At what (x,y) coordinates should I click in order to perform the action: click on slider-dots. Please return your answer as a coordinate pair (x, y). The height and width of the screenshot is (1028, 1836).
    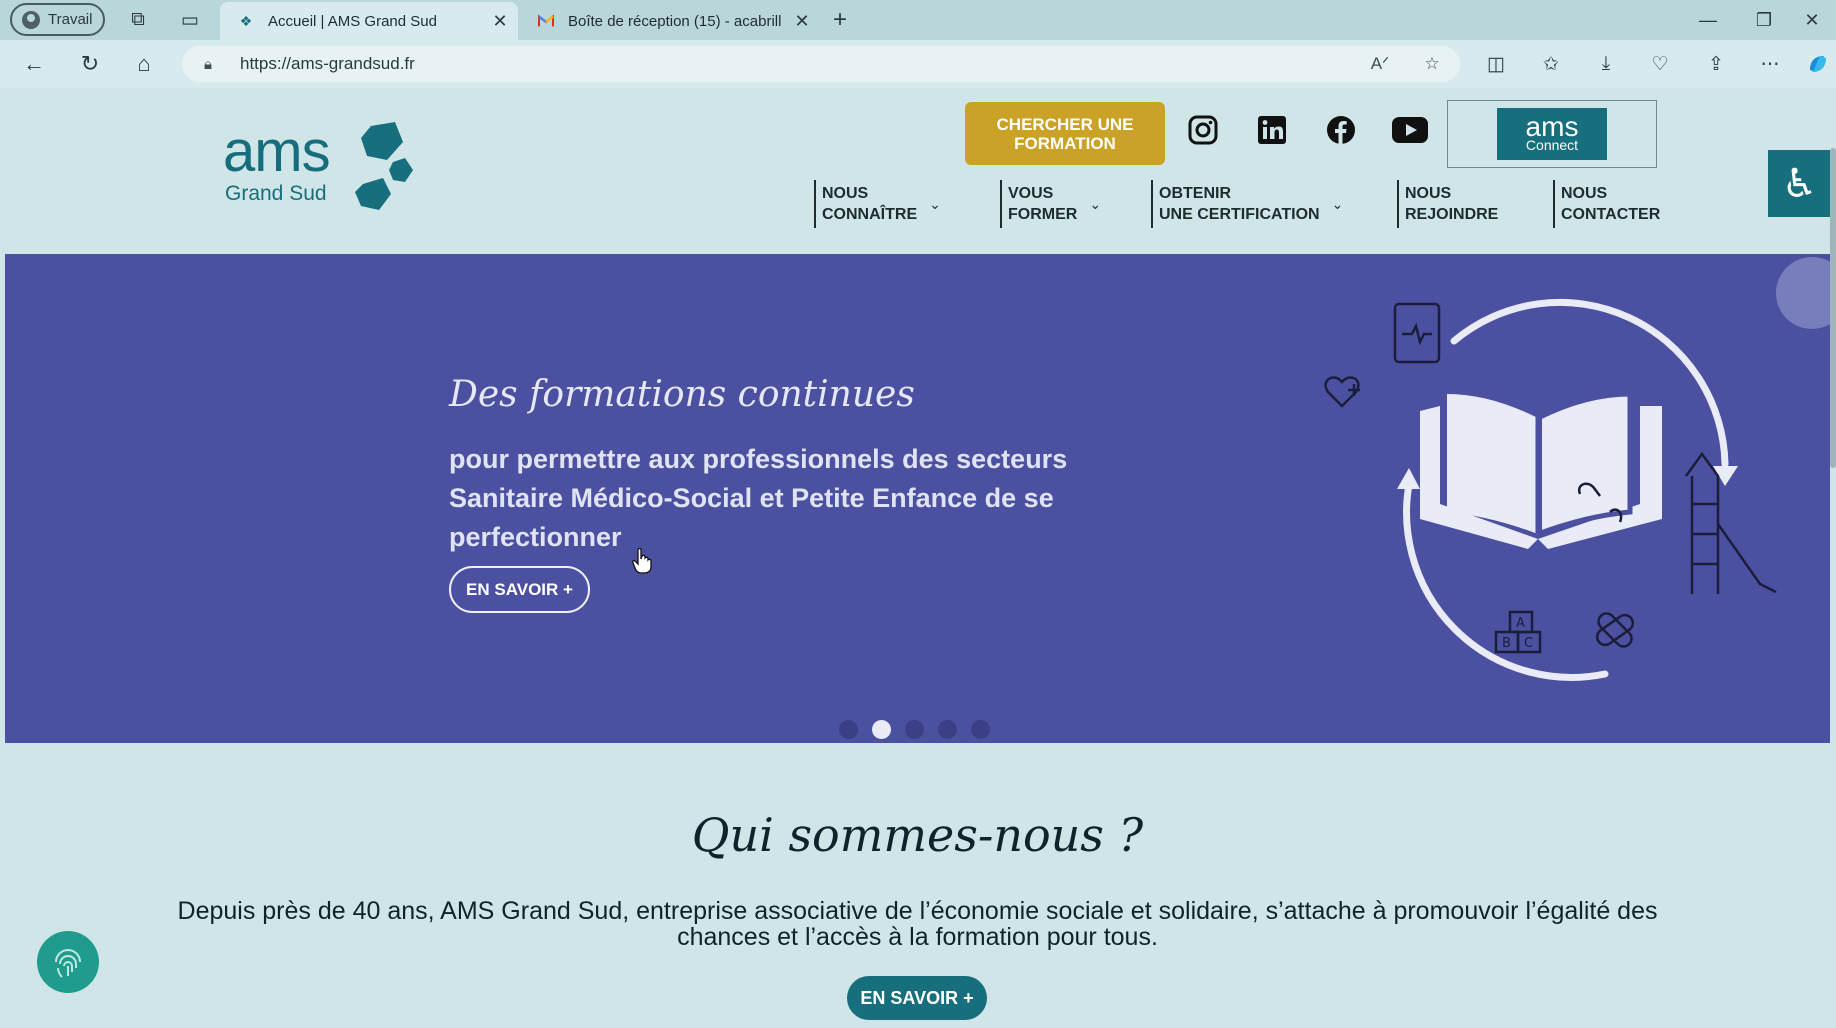
    Looking at the image, I should click on (914, 729).